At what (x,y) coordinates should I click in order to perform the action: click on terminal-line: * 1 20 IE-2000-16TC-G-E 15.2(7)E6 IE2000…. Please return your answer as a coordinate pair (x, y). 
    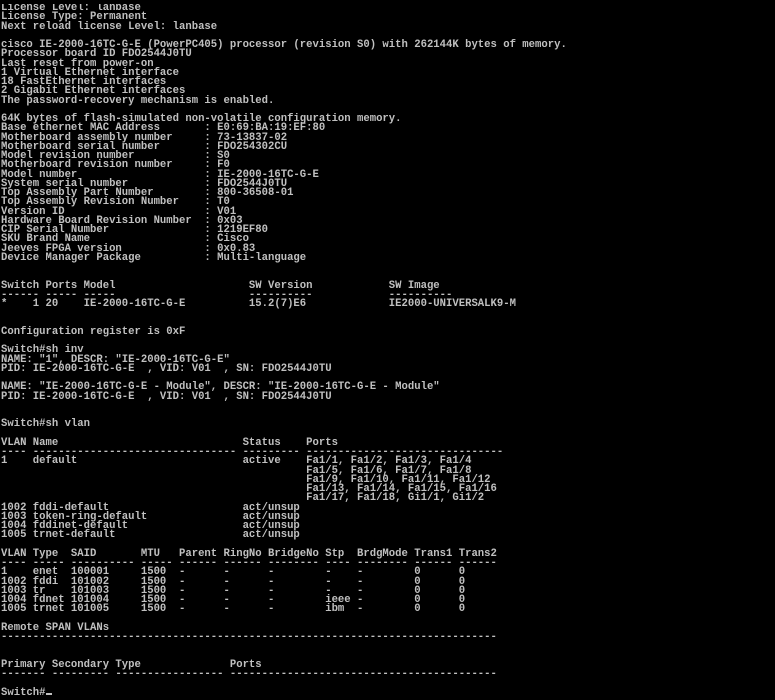
    Looking at the image, I should click on (258, 304).